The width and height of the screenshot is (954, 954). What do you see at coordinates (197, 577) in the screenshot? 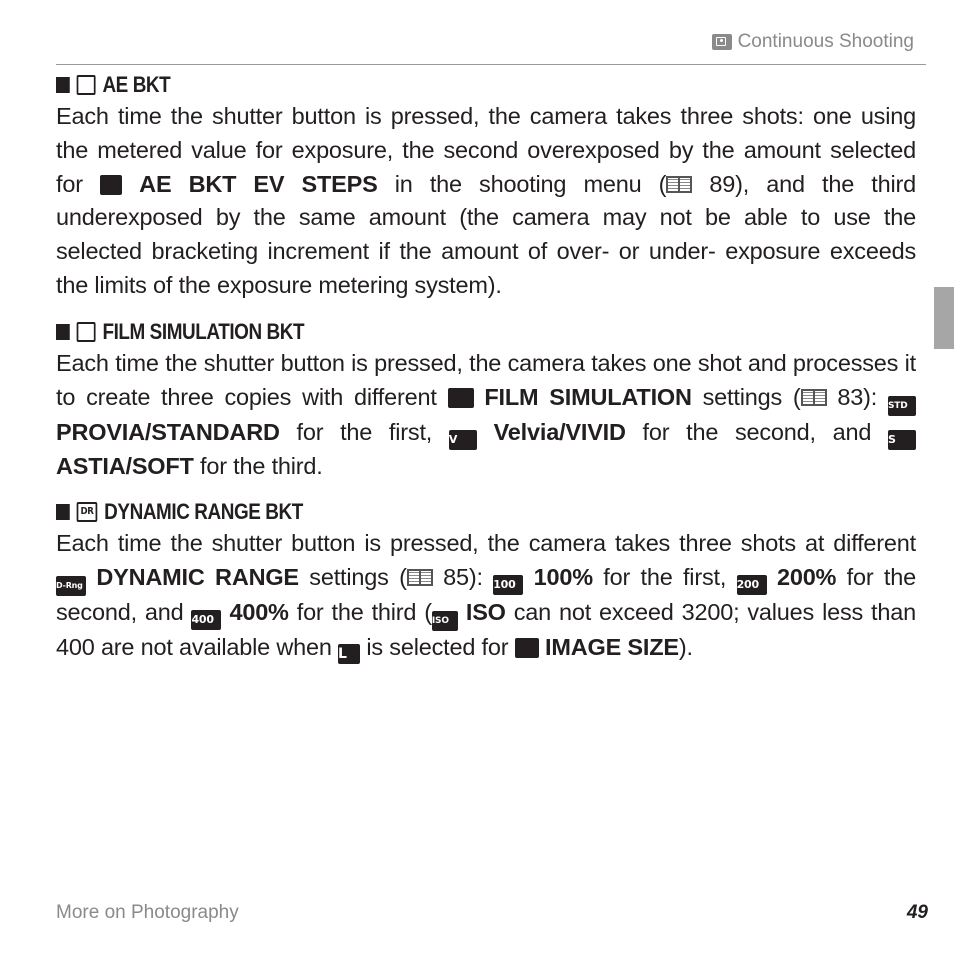
I see `menu-item-name: DYNAMIC RANGE` at bounding box center [197, 577].